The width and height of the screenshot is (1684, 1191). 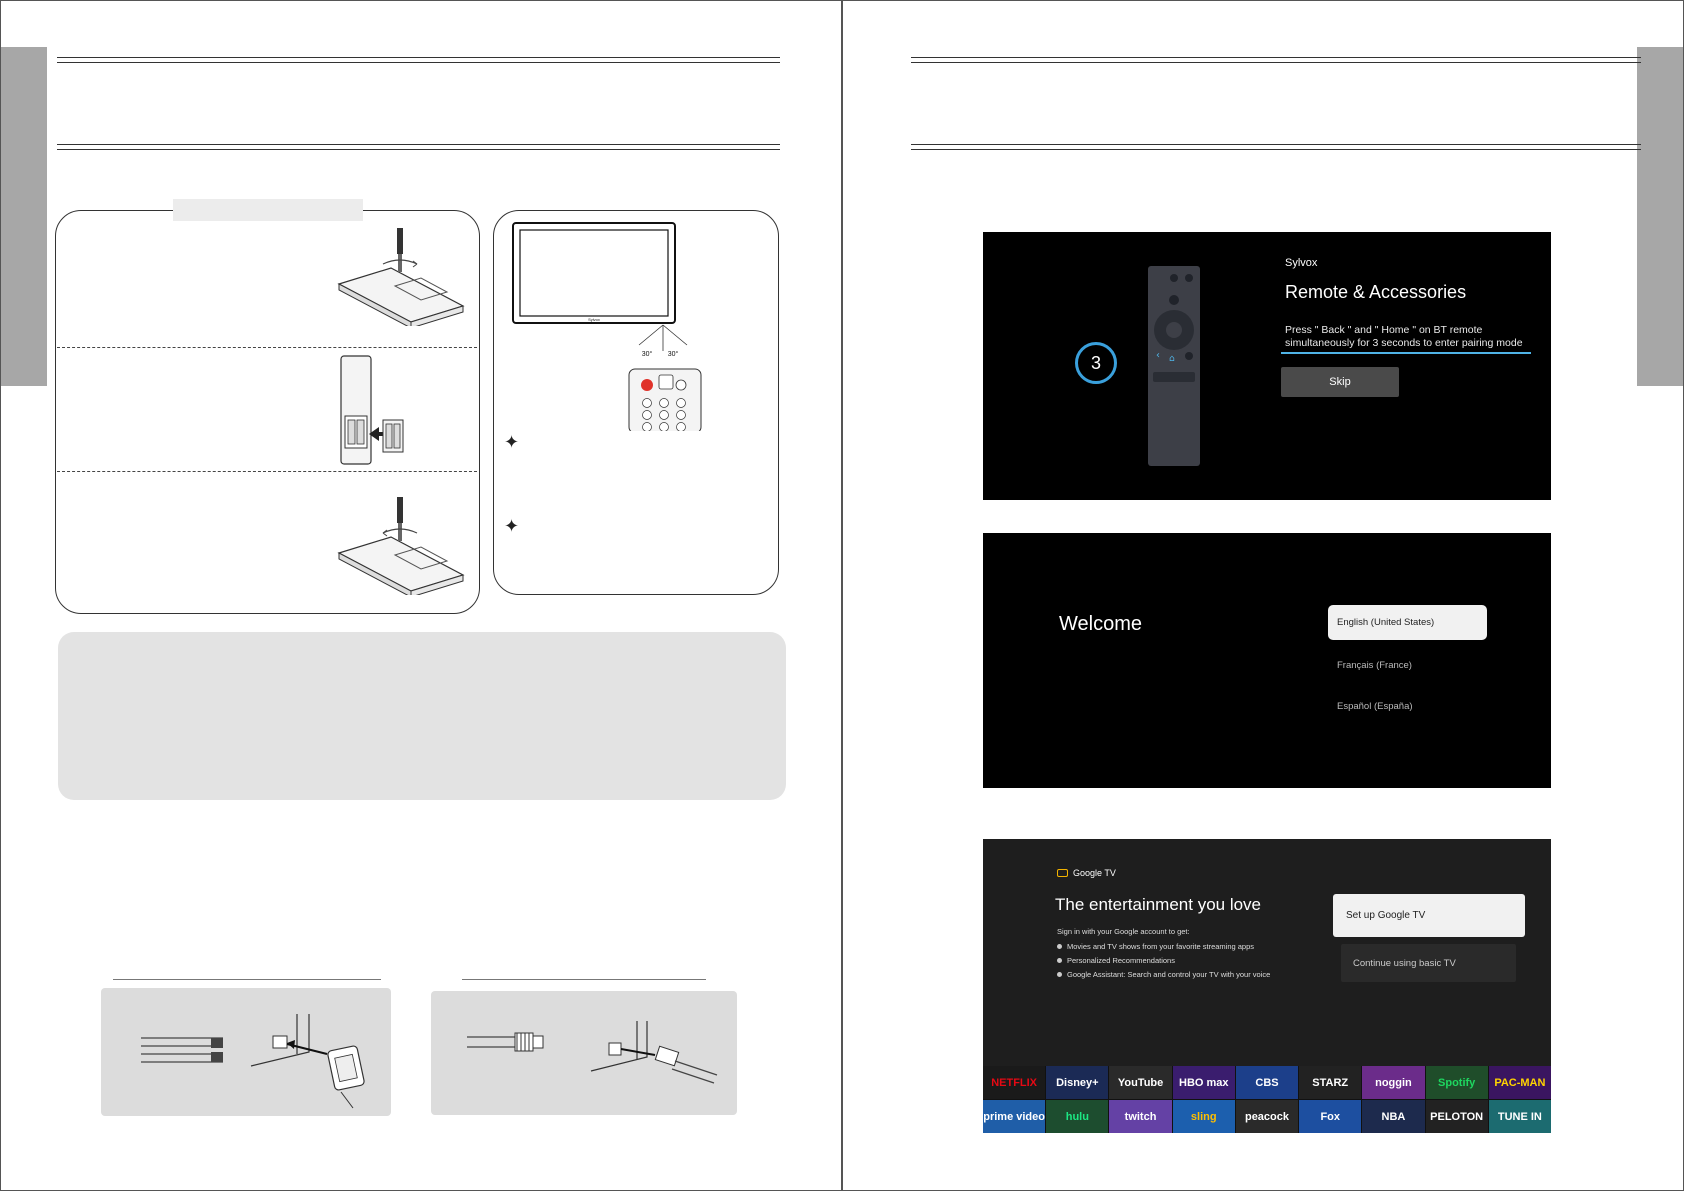 I want to click on google-tv-subtitle: Sign in with your Google account to get:, so click(x=1123, y=931).